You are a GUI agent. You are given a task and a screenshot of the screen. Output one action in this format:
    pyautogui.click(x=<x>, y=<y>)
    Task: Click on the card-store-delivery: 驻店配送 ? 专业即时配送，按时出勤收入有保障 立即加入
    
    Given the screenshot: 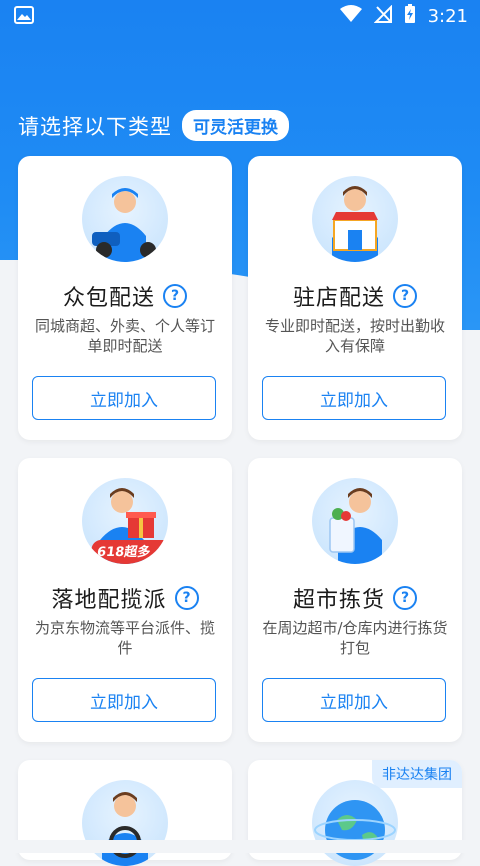 What is the action you would take?
    pyautogui.click(x=355, y=298)
    